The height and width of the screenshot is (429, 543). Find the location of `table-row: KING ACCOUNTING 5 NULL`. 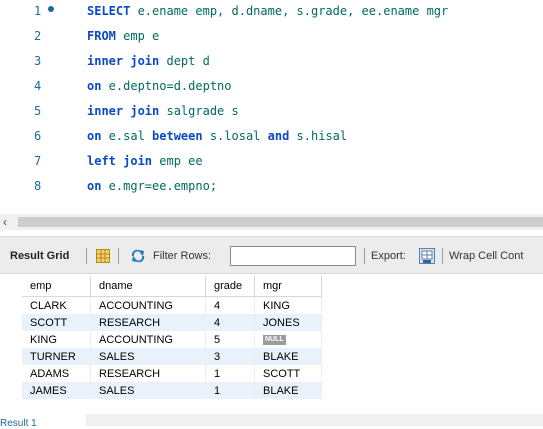

table-row: KING ACCOUNTING 5 NULL is located at coordinates (172, 339).